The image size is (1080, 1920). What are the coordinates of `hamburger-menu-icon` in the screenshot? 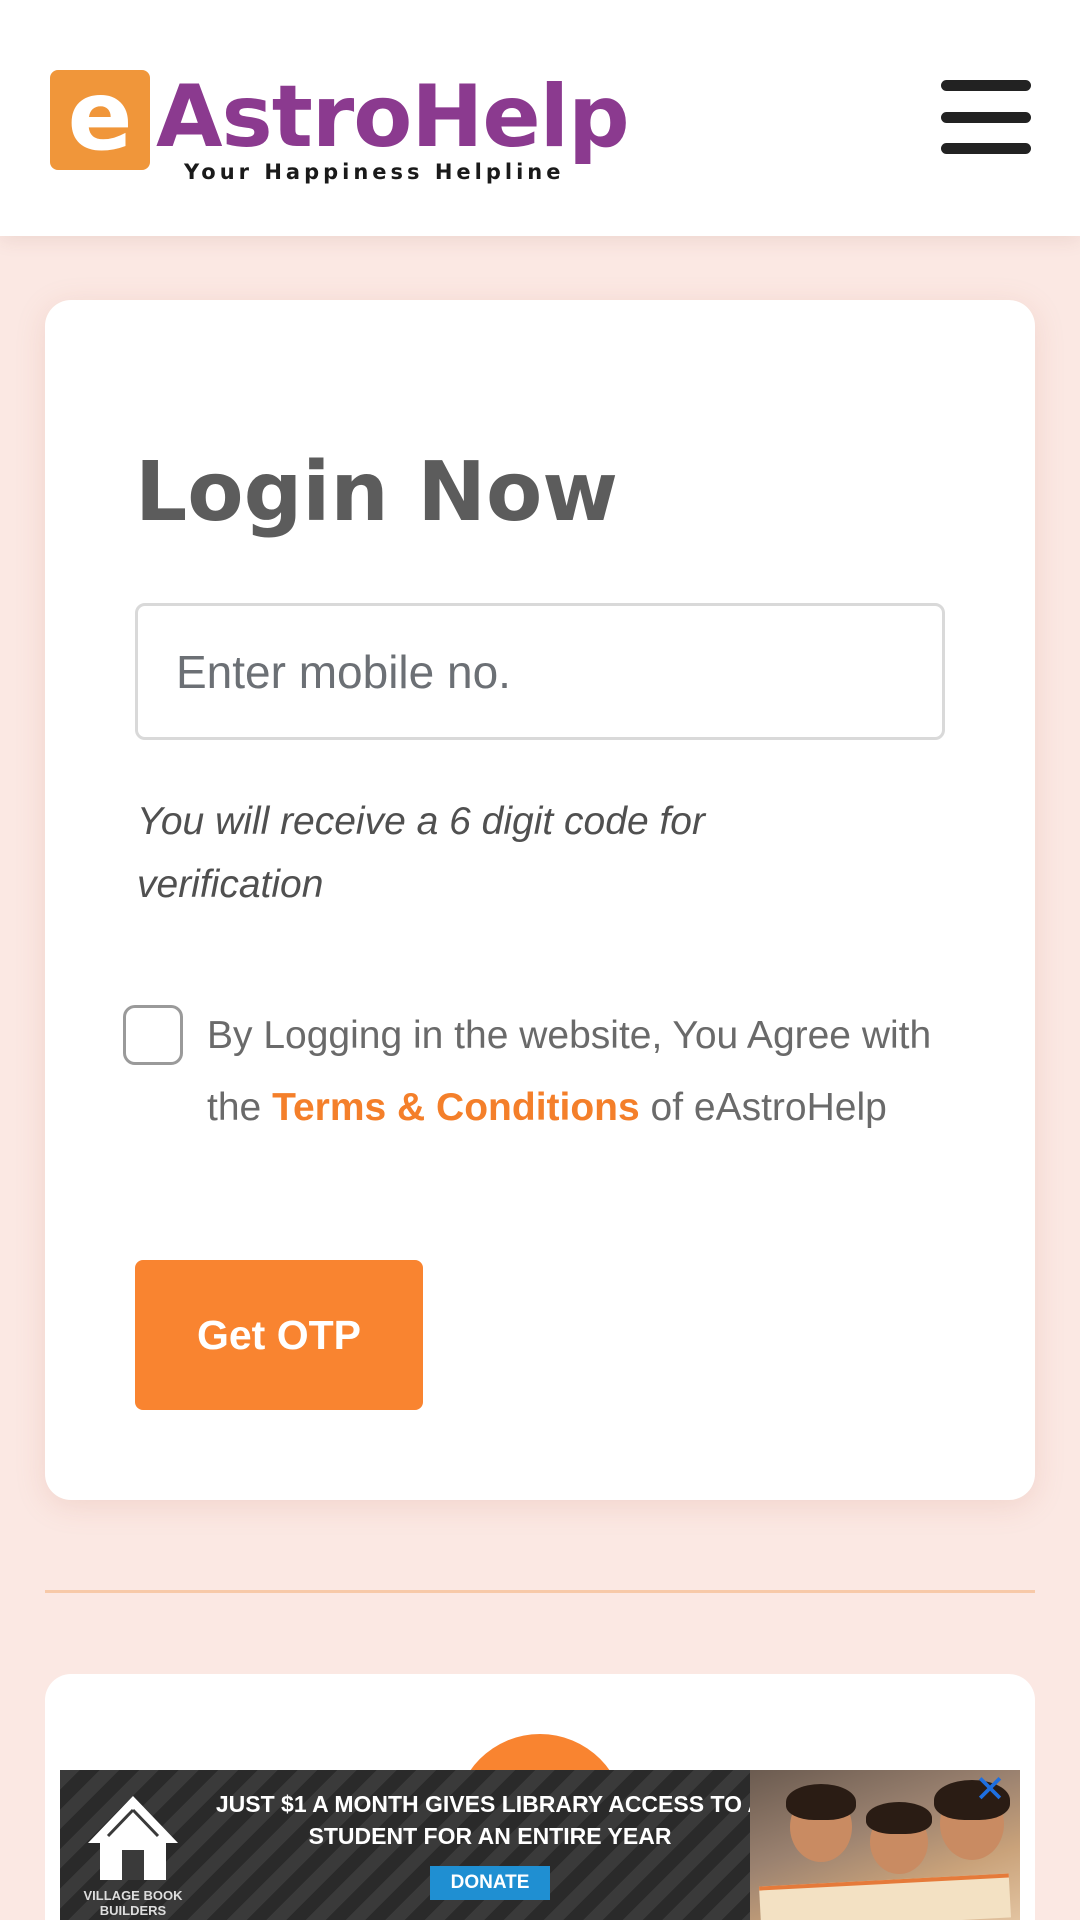 It's located at (986, 117).